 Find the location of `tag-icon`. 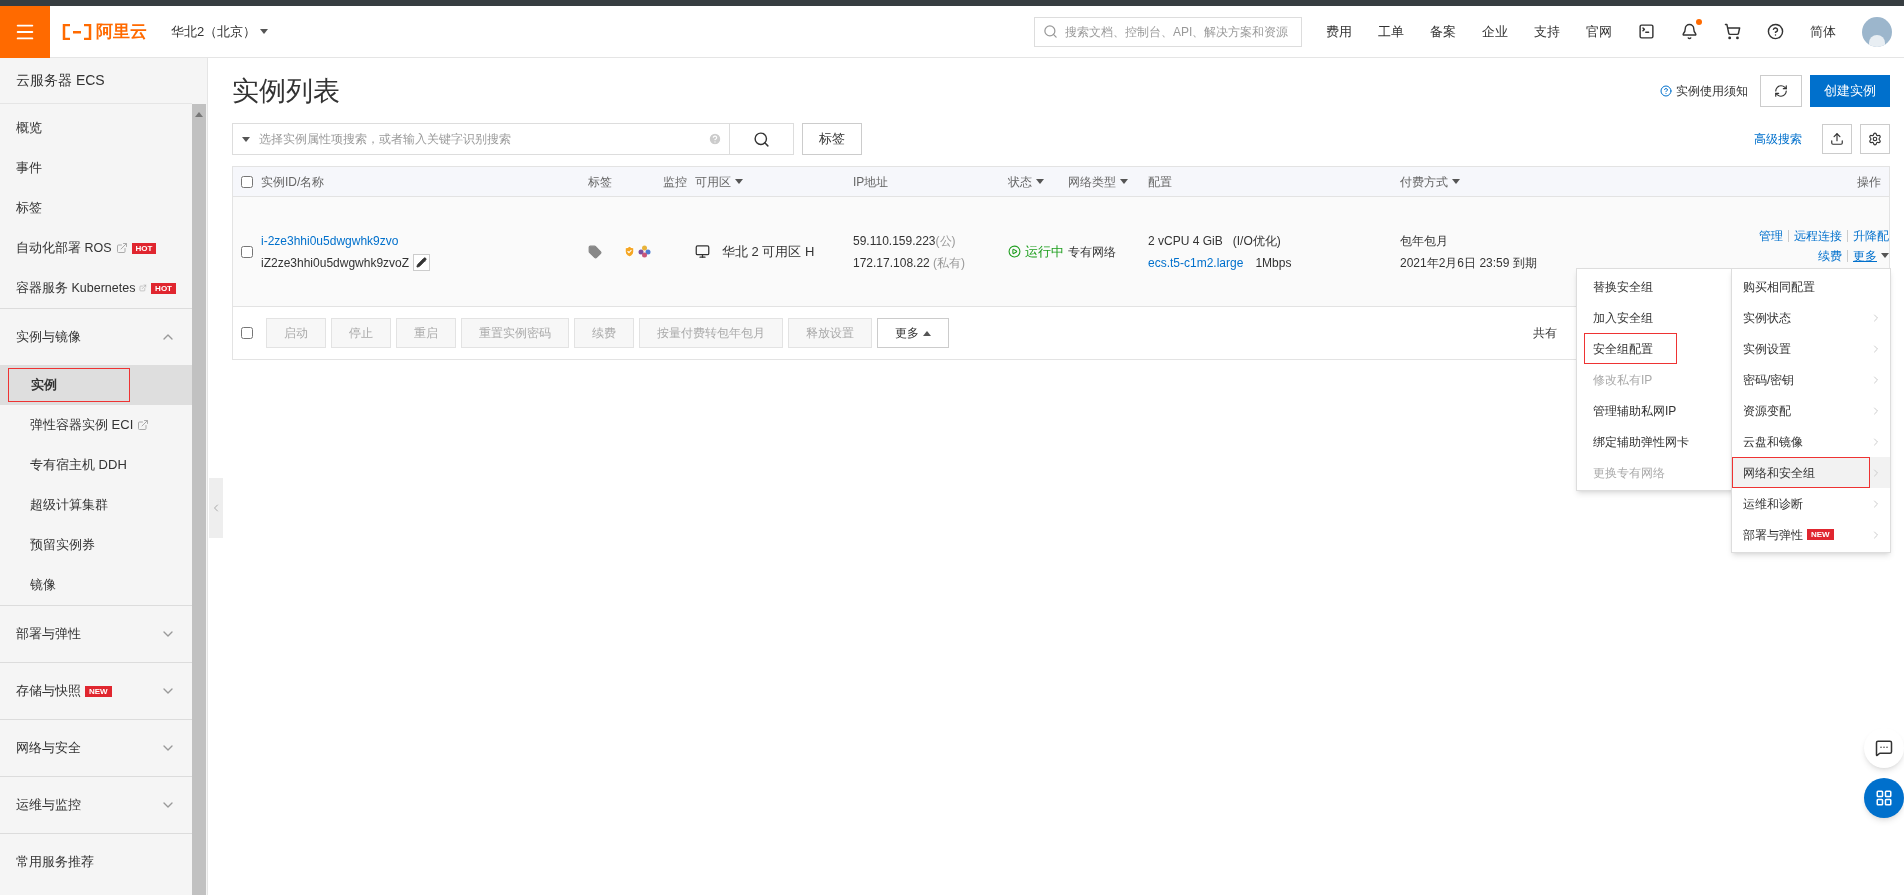

tag-icon is located at coordinates (595, 251).